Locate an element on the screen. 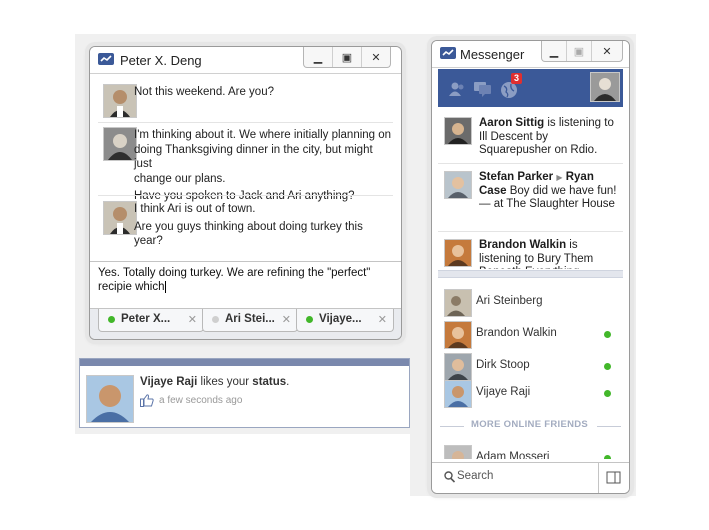 This screenshot has width=709, height=530. messenger-window-controls: ▁ ▣ ✕ is located at coordinates (582, 51).